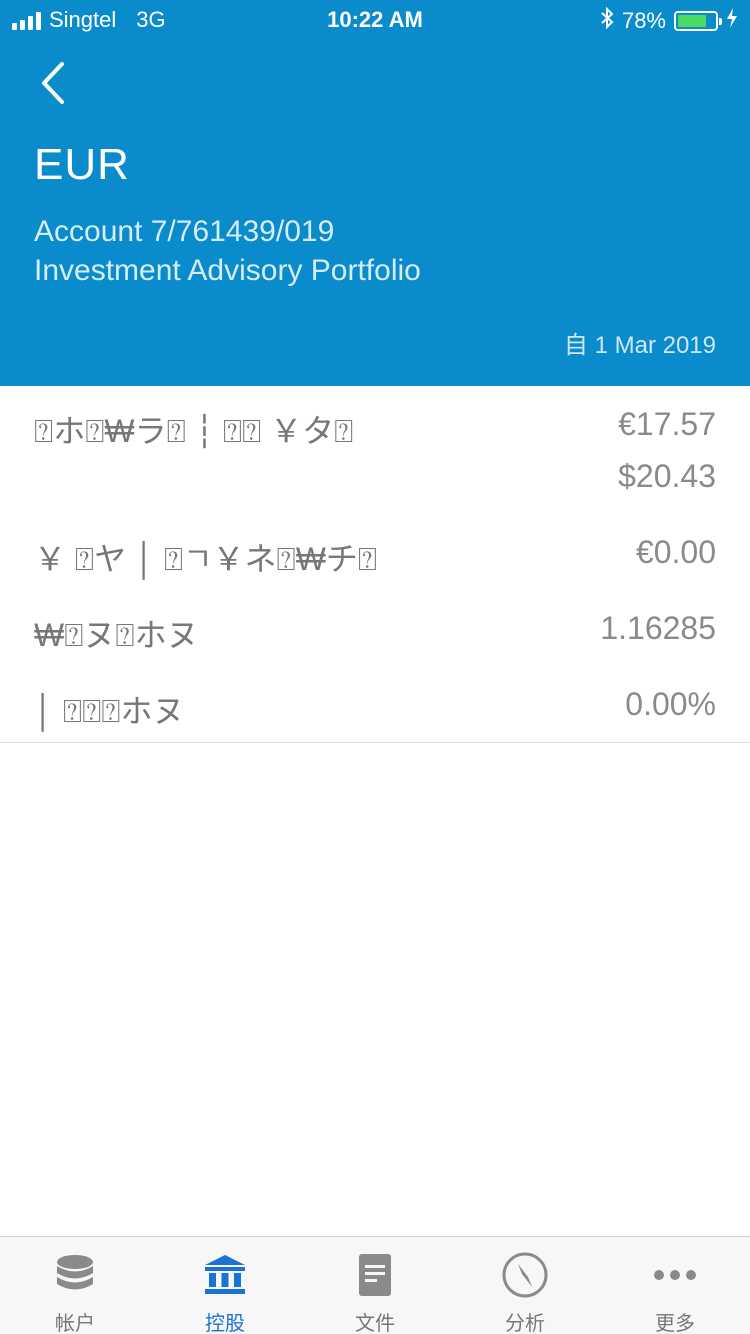 This screenshot has width=750, height=1334. Describe the element at coordinates (227, 270) in the screenshot. I see `portfolio-name: Investment Advisory Portfolio` at that location.